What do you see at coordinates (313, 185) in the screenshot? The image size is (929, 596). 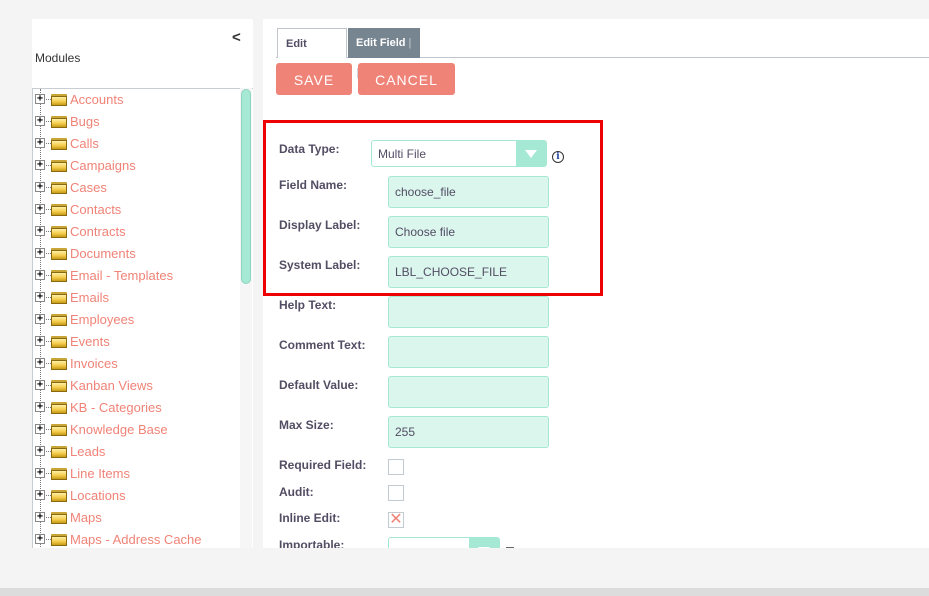 I see `field-name-label: Field Name:` at bounding box center [313, 185].